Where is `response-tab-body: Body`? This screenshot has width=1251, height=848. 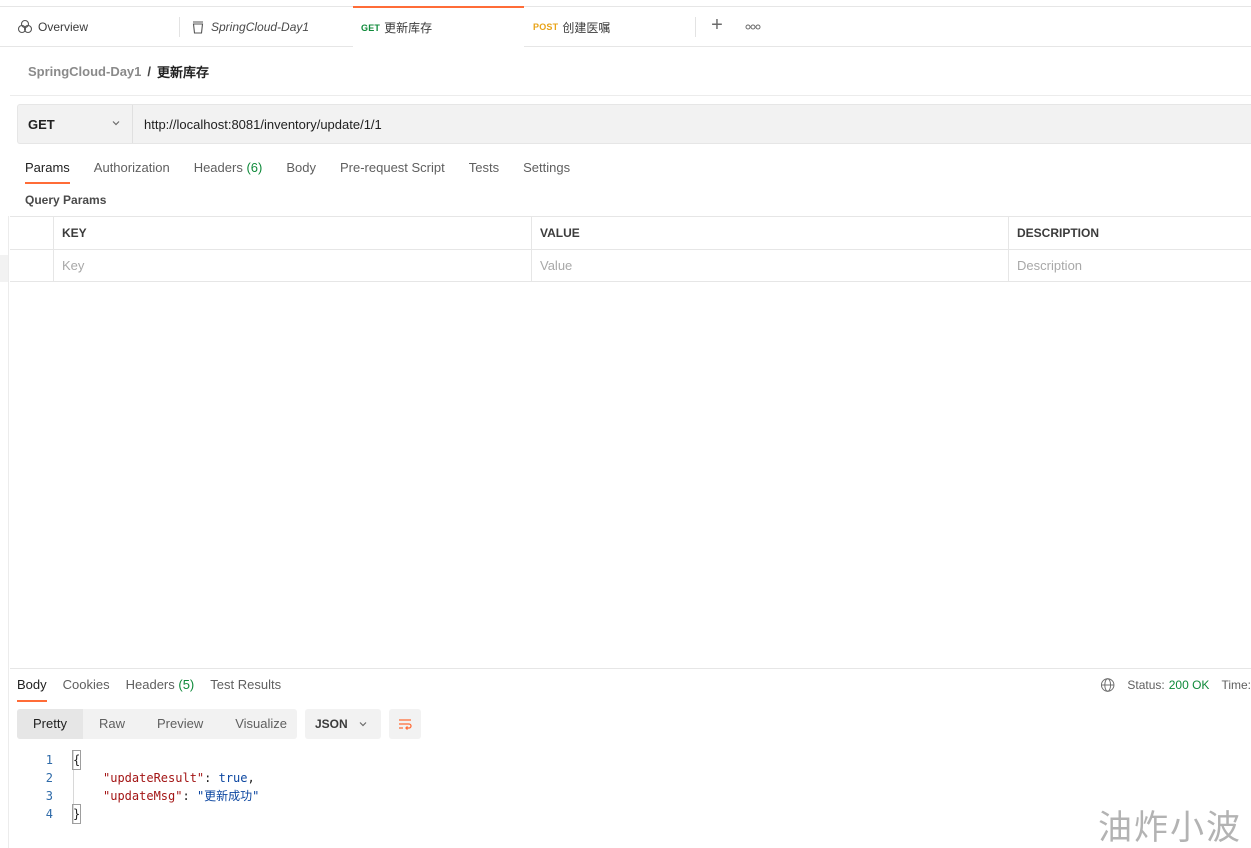 response-tab-body: Body is located at coordinates (32, 689).